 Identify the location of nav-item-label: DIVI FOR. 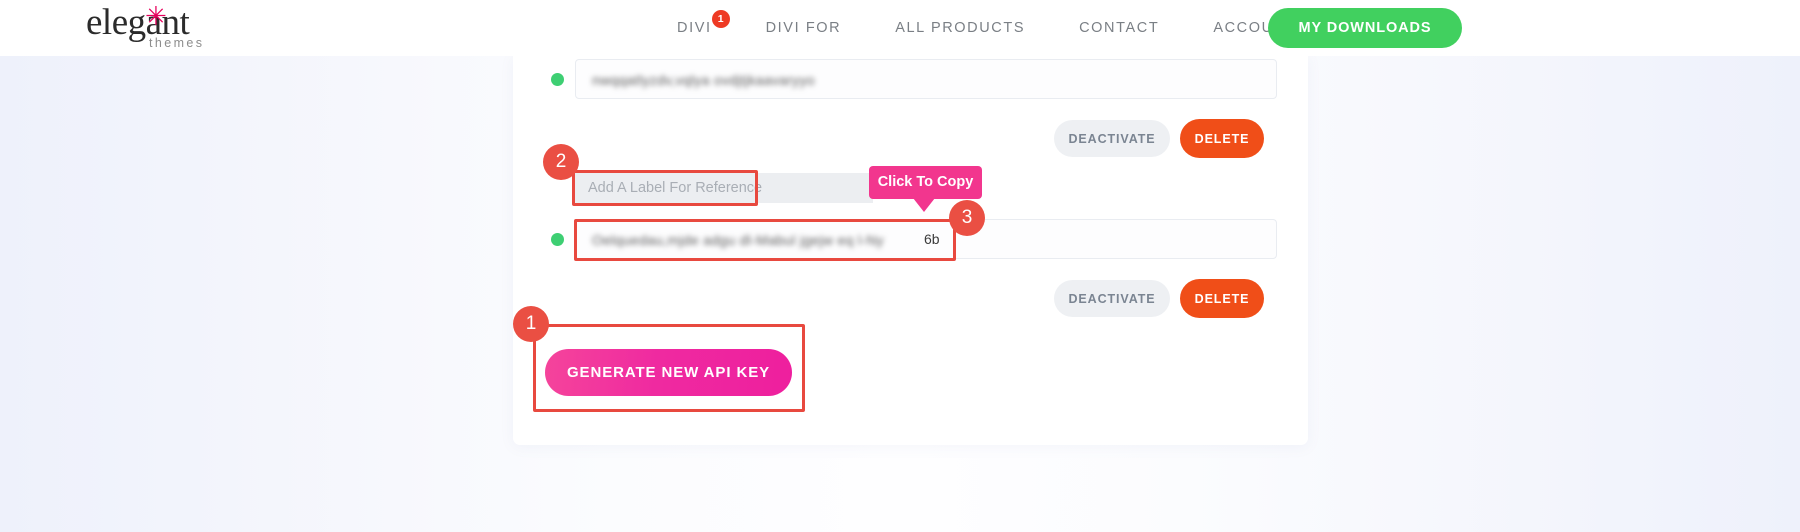
(803, 28).